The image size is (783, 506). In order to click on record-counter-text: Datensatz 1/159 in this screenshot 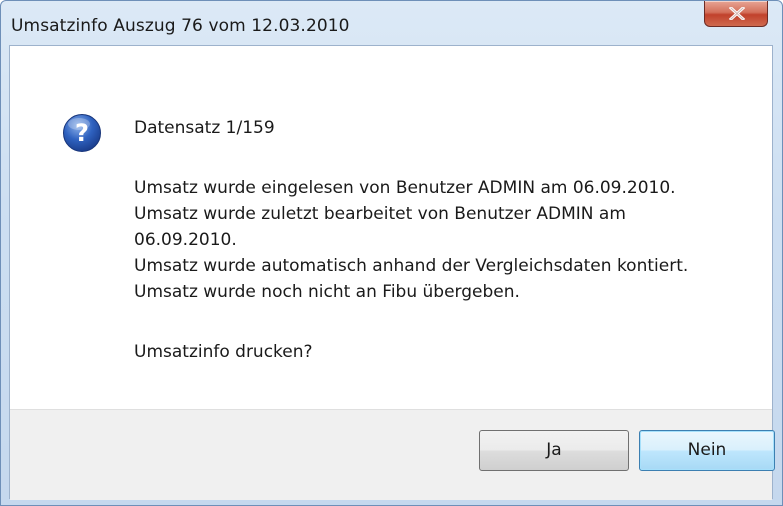, I will do `click(204, 128)`.